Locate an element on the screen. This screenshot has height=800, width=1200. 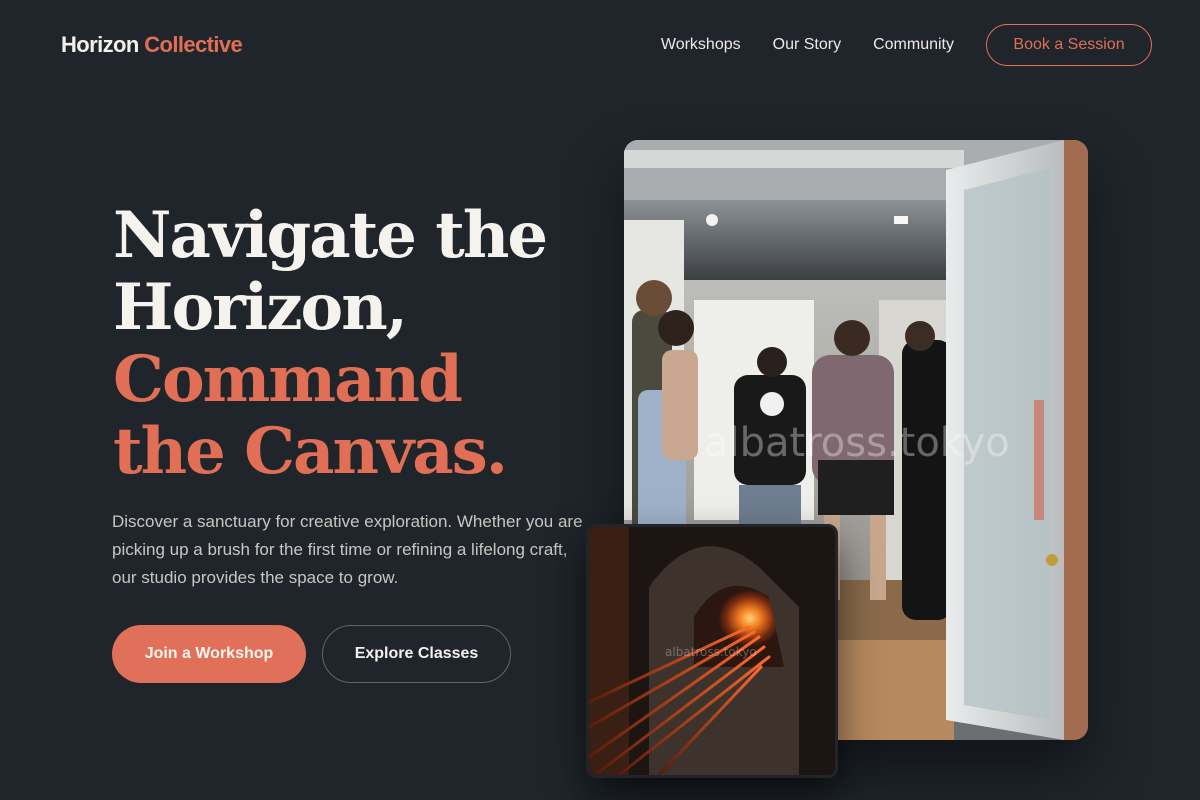
logo: Horizon Collective is located at coordinates (152, 45).